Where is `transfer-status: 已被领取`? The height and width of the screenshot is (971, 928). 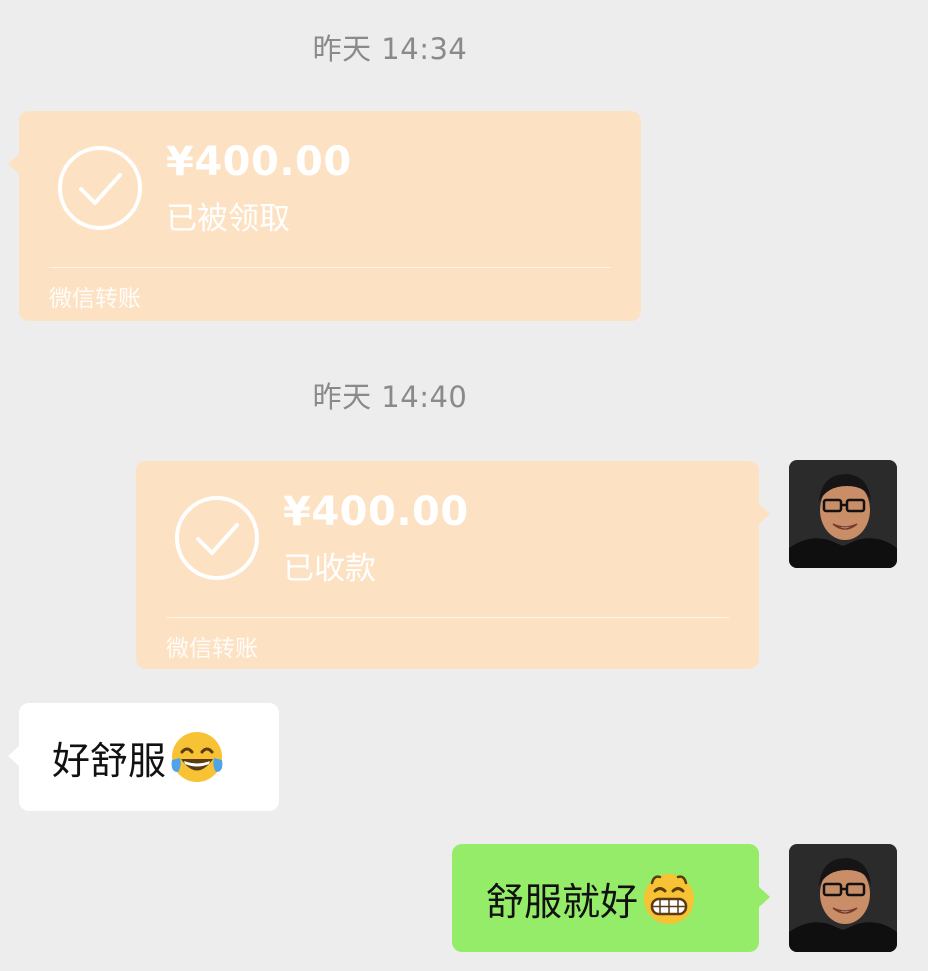
transfer-status: 已被领取 is located at coordinates (228, 219).